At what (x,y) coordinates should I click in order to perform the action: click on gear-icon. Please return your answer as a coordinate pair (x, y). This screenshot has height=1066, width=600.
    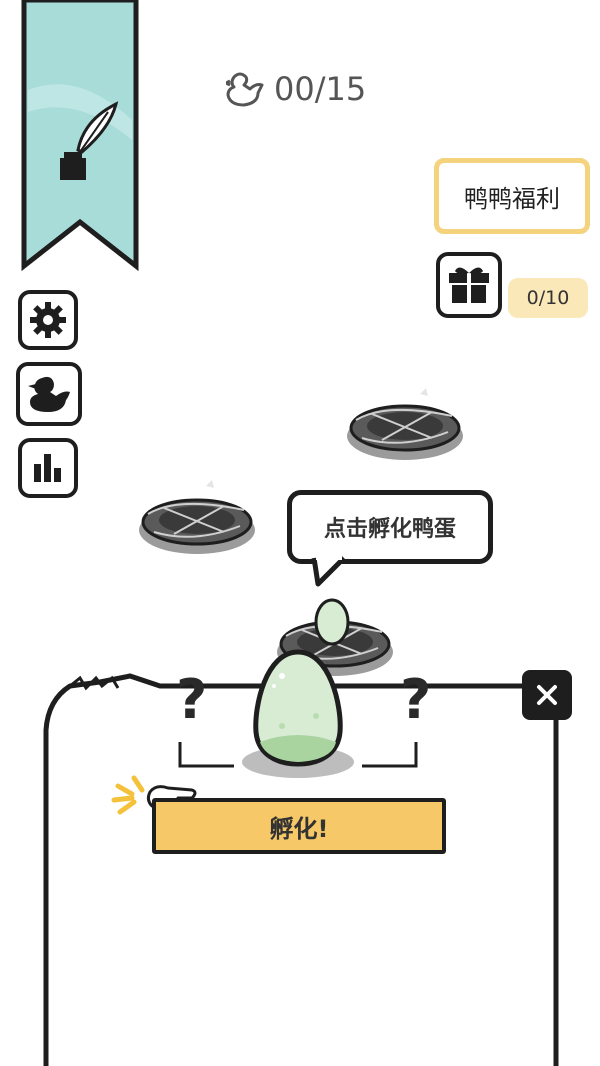
    Looking at the image, I should click on (48, 320).